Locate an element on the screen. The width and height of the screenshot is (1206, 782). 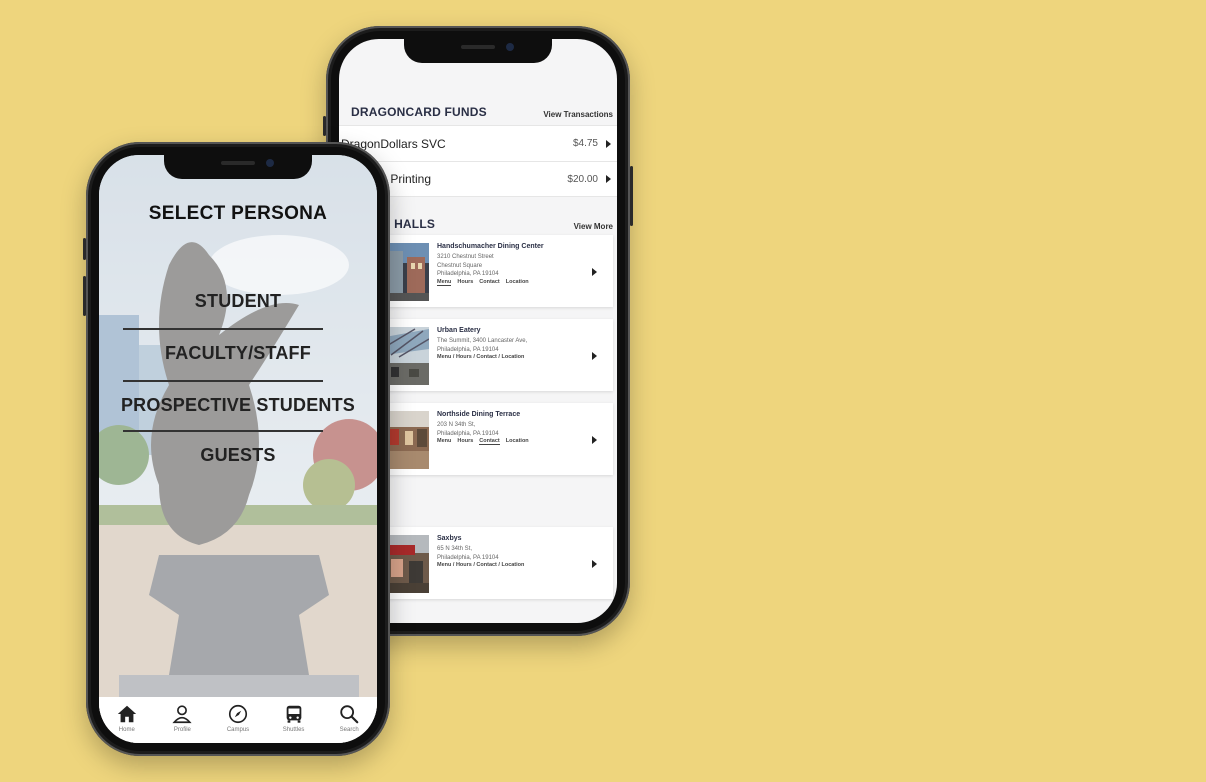
home-icon is located at coordinates (126, 714).